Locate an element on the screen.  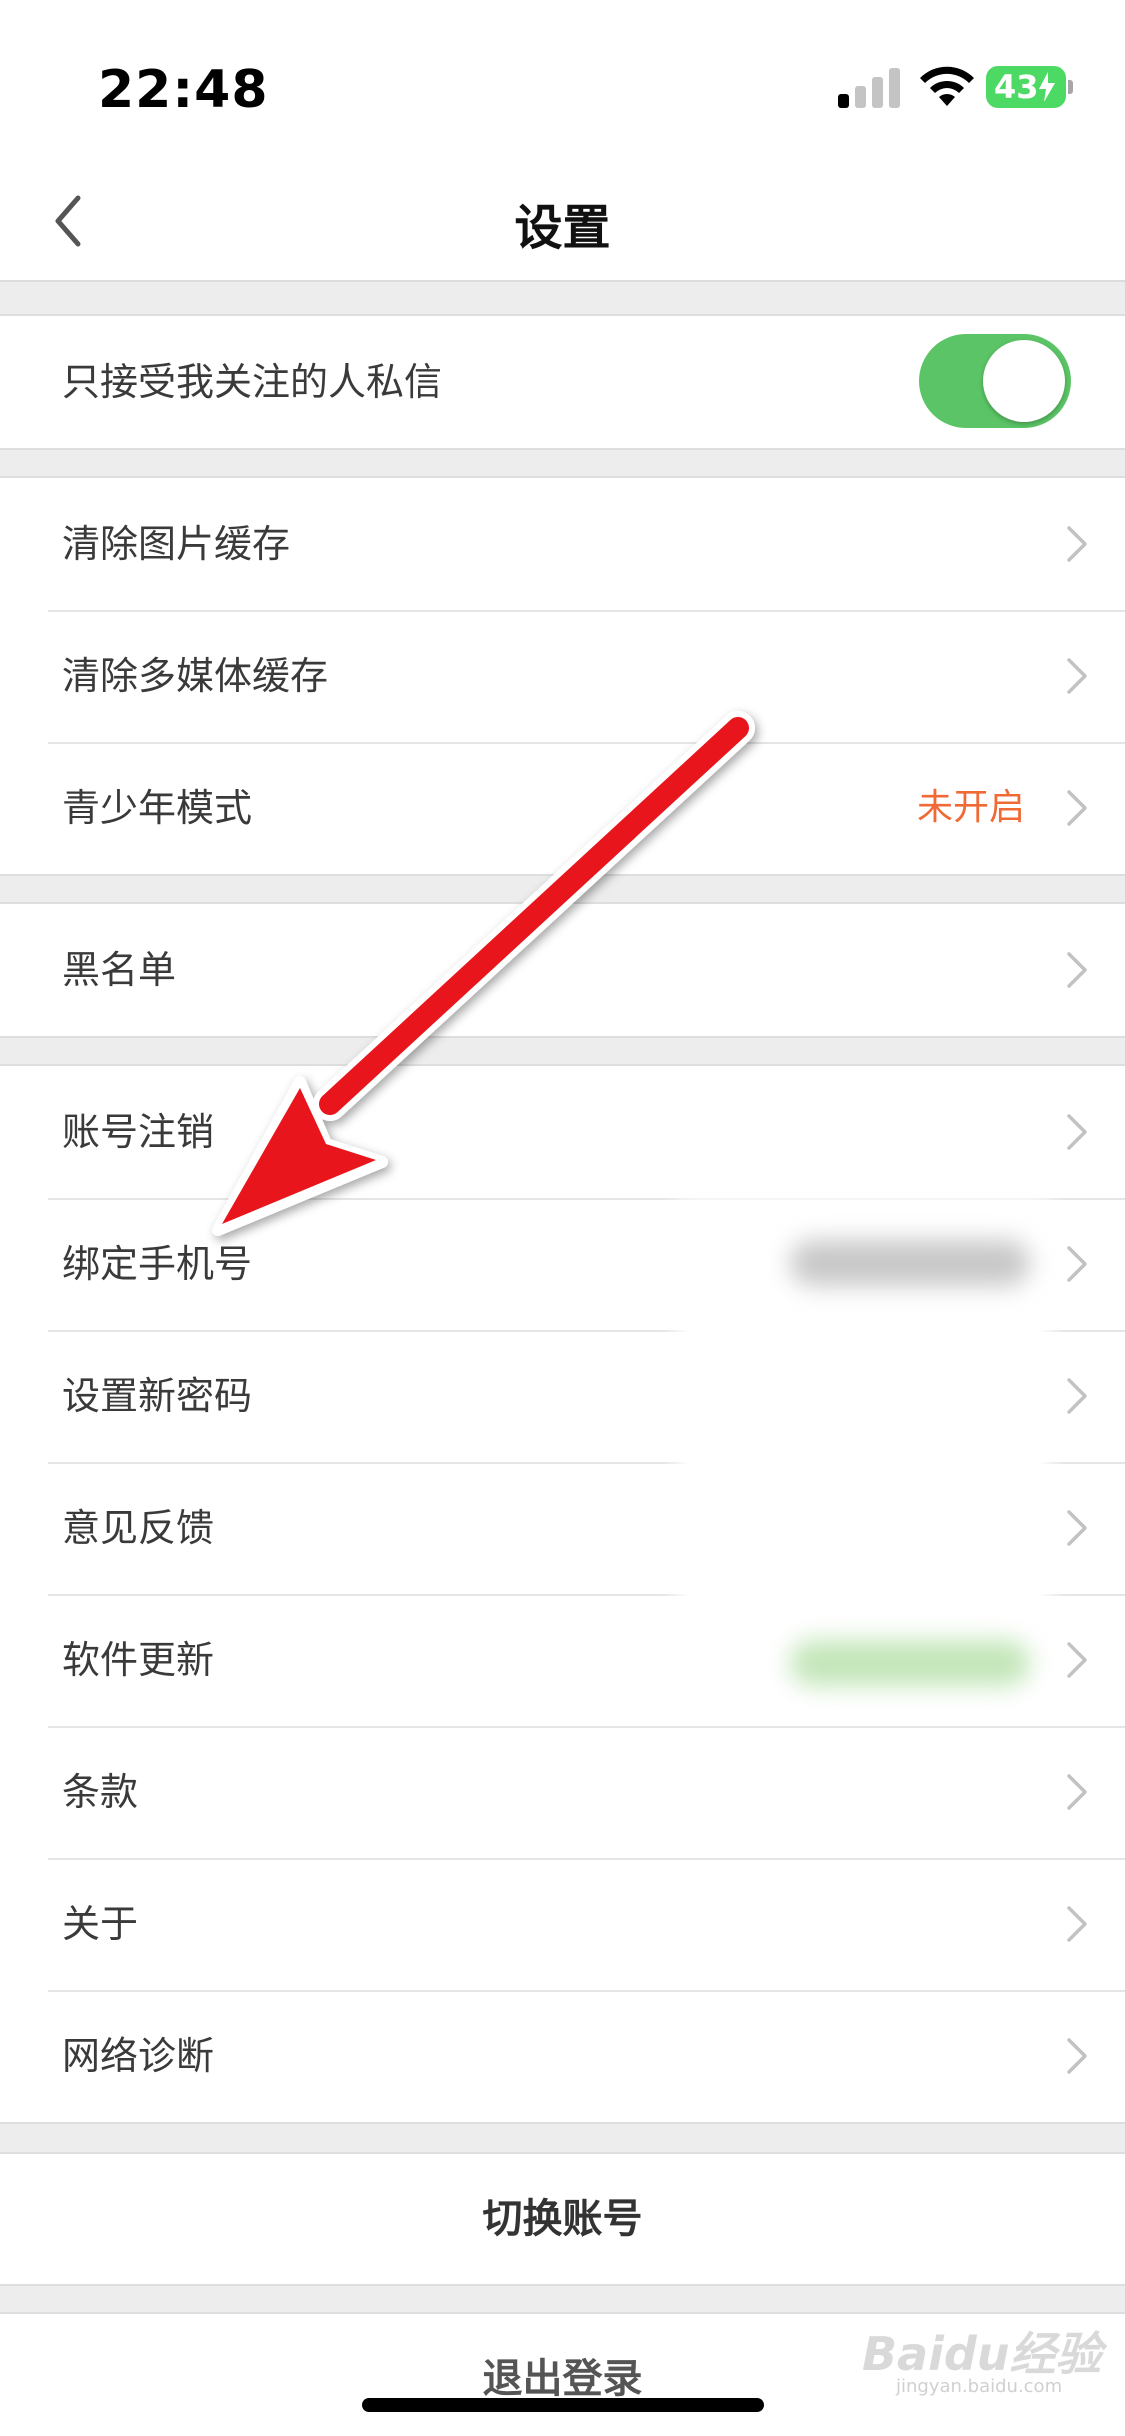
list-item-label: 软件更新 is located at coordinates (138, 1660).